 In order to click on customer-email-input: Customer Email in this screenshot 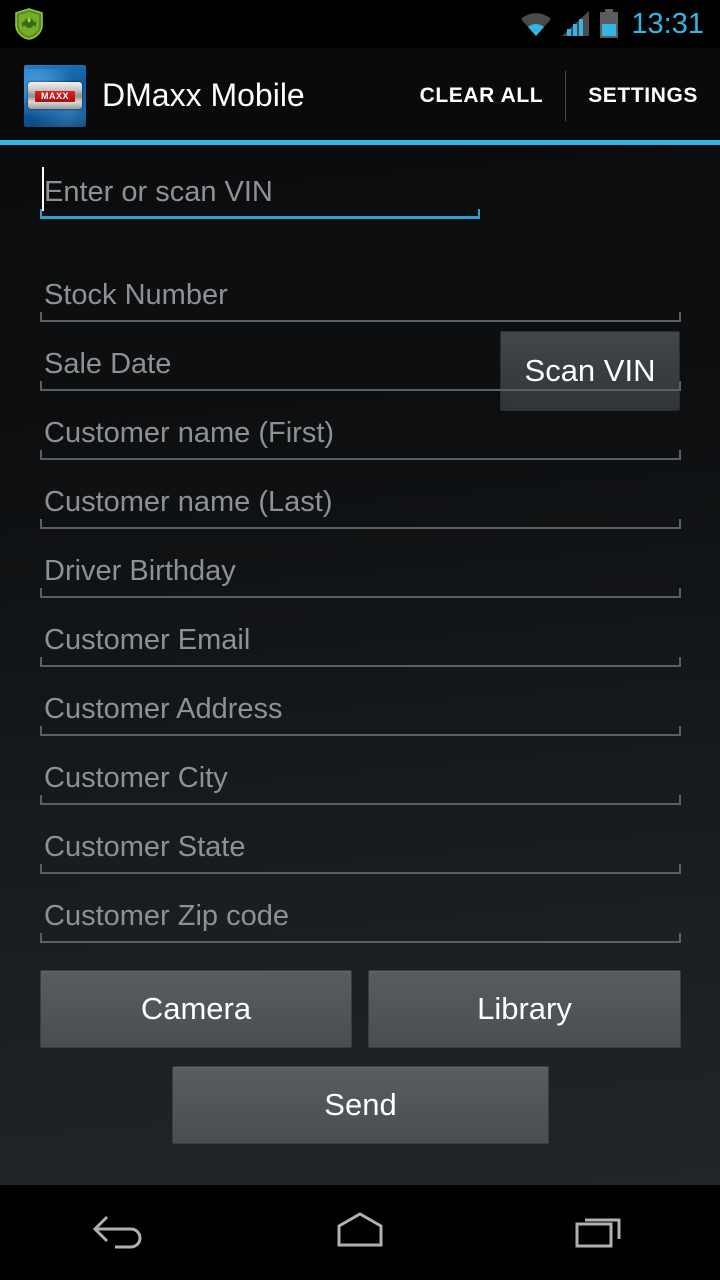, I will do `click(360, 639)`.